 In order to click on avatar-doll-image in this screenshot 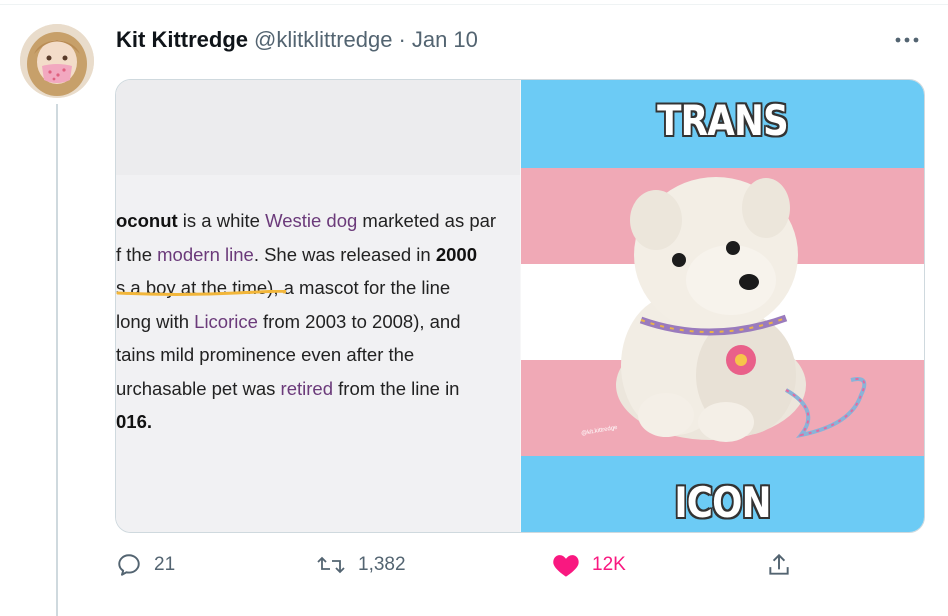, I will do `click(57, 61)`.